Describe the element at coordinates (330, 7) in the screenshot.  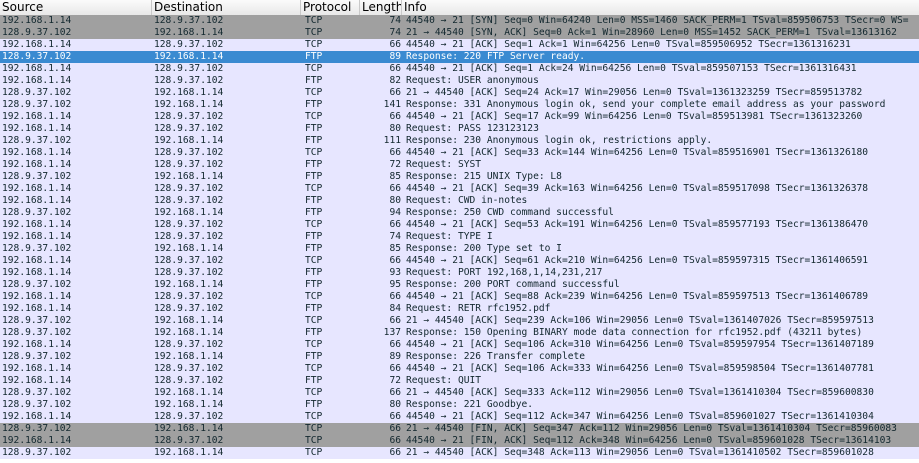
I see `column-header-protocol: Protocol` at that location.